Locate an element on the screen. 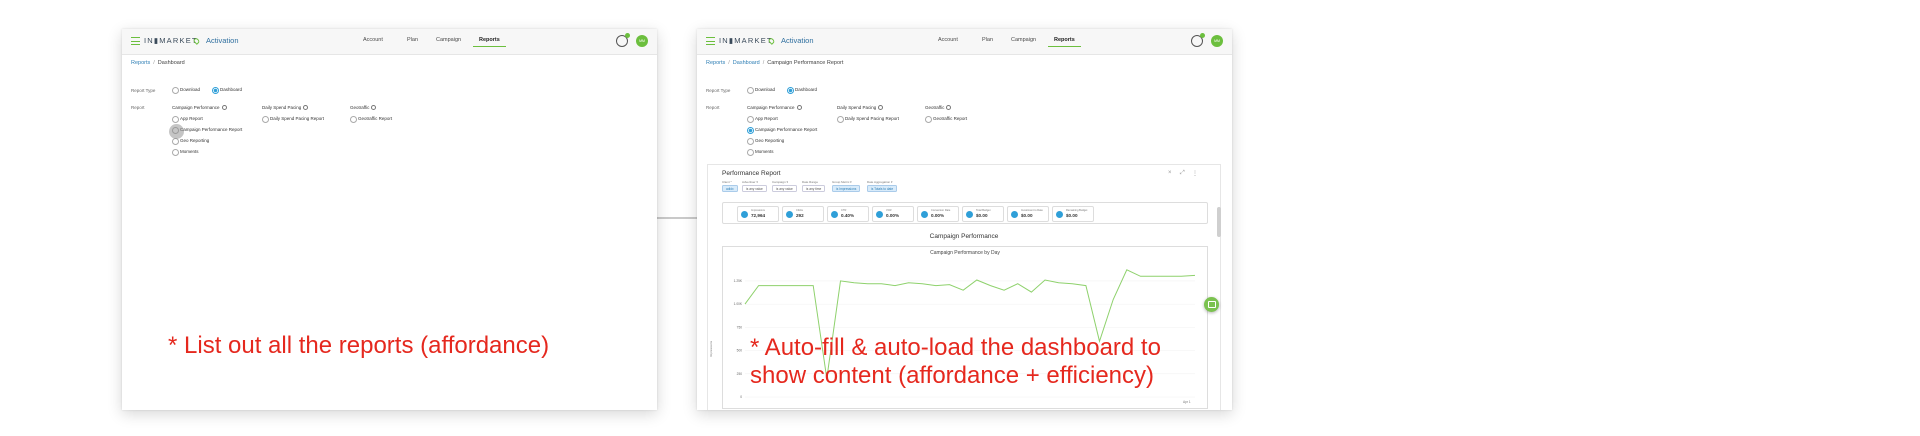 This screenshot has width=1920, height=436. filter-group-metric: Group Metric ▾ is Impressions is located at coordinates (846, 186).